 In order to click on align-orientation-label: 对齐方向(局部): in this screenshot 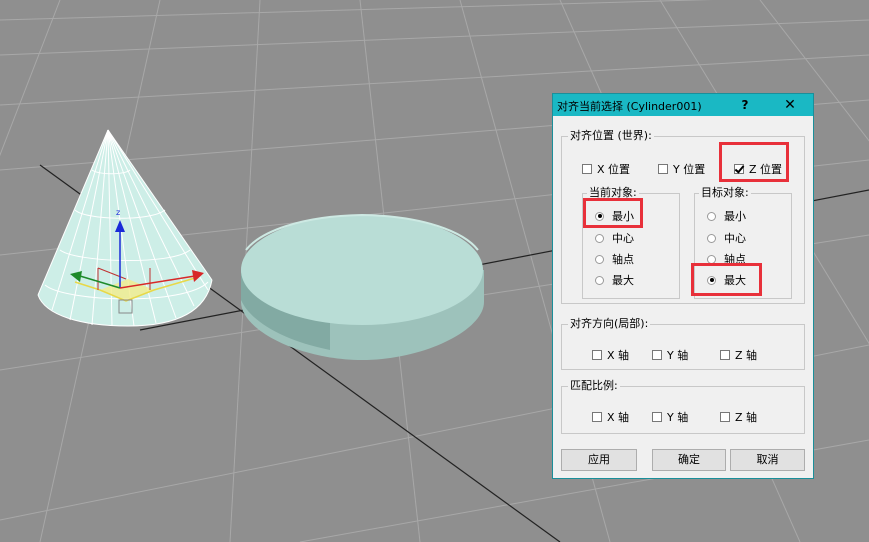, I will do `click(609, 324)`.